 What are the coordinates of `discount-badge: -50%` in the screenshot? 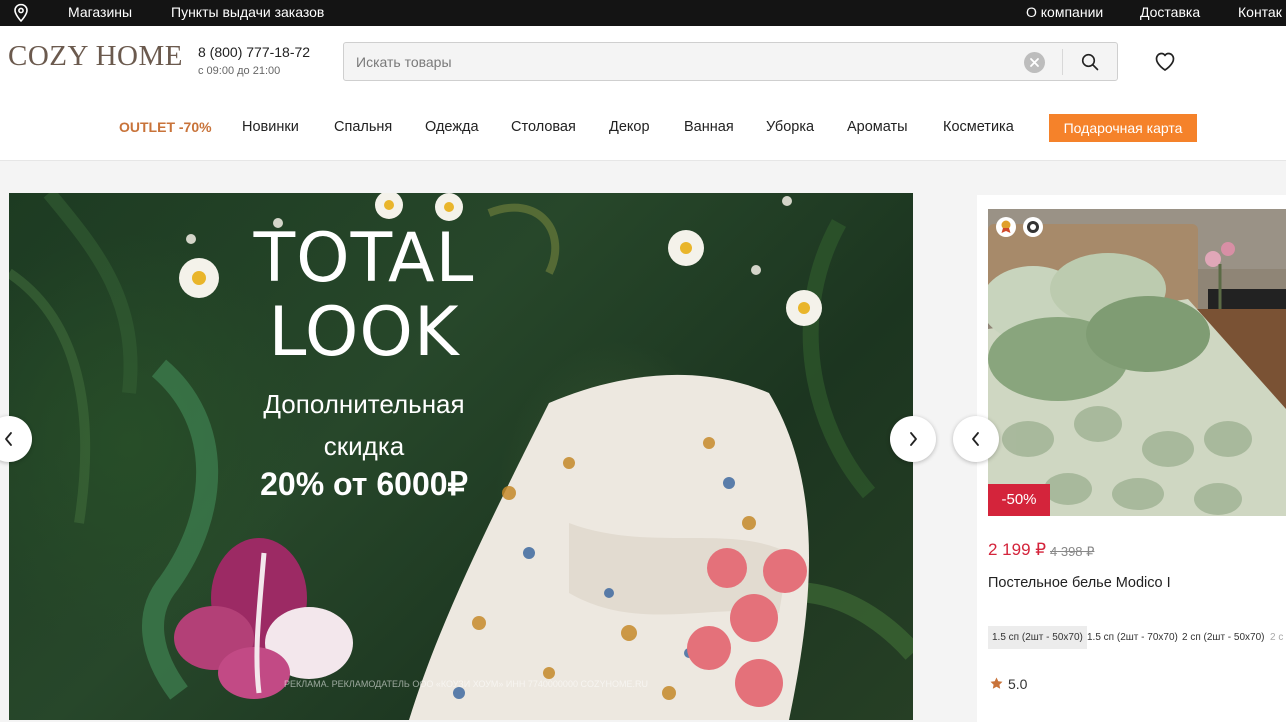 It's located at (1019, 500).